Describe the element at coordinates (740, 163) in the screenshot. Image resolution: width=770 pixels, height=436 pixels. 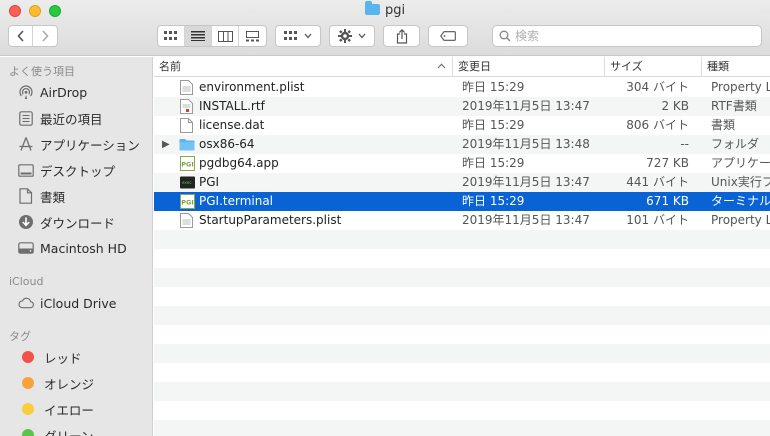
I see `file-kind: アプリケーシ` at that location.